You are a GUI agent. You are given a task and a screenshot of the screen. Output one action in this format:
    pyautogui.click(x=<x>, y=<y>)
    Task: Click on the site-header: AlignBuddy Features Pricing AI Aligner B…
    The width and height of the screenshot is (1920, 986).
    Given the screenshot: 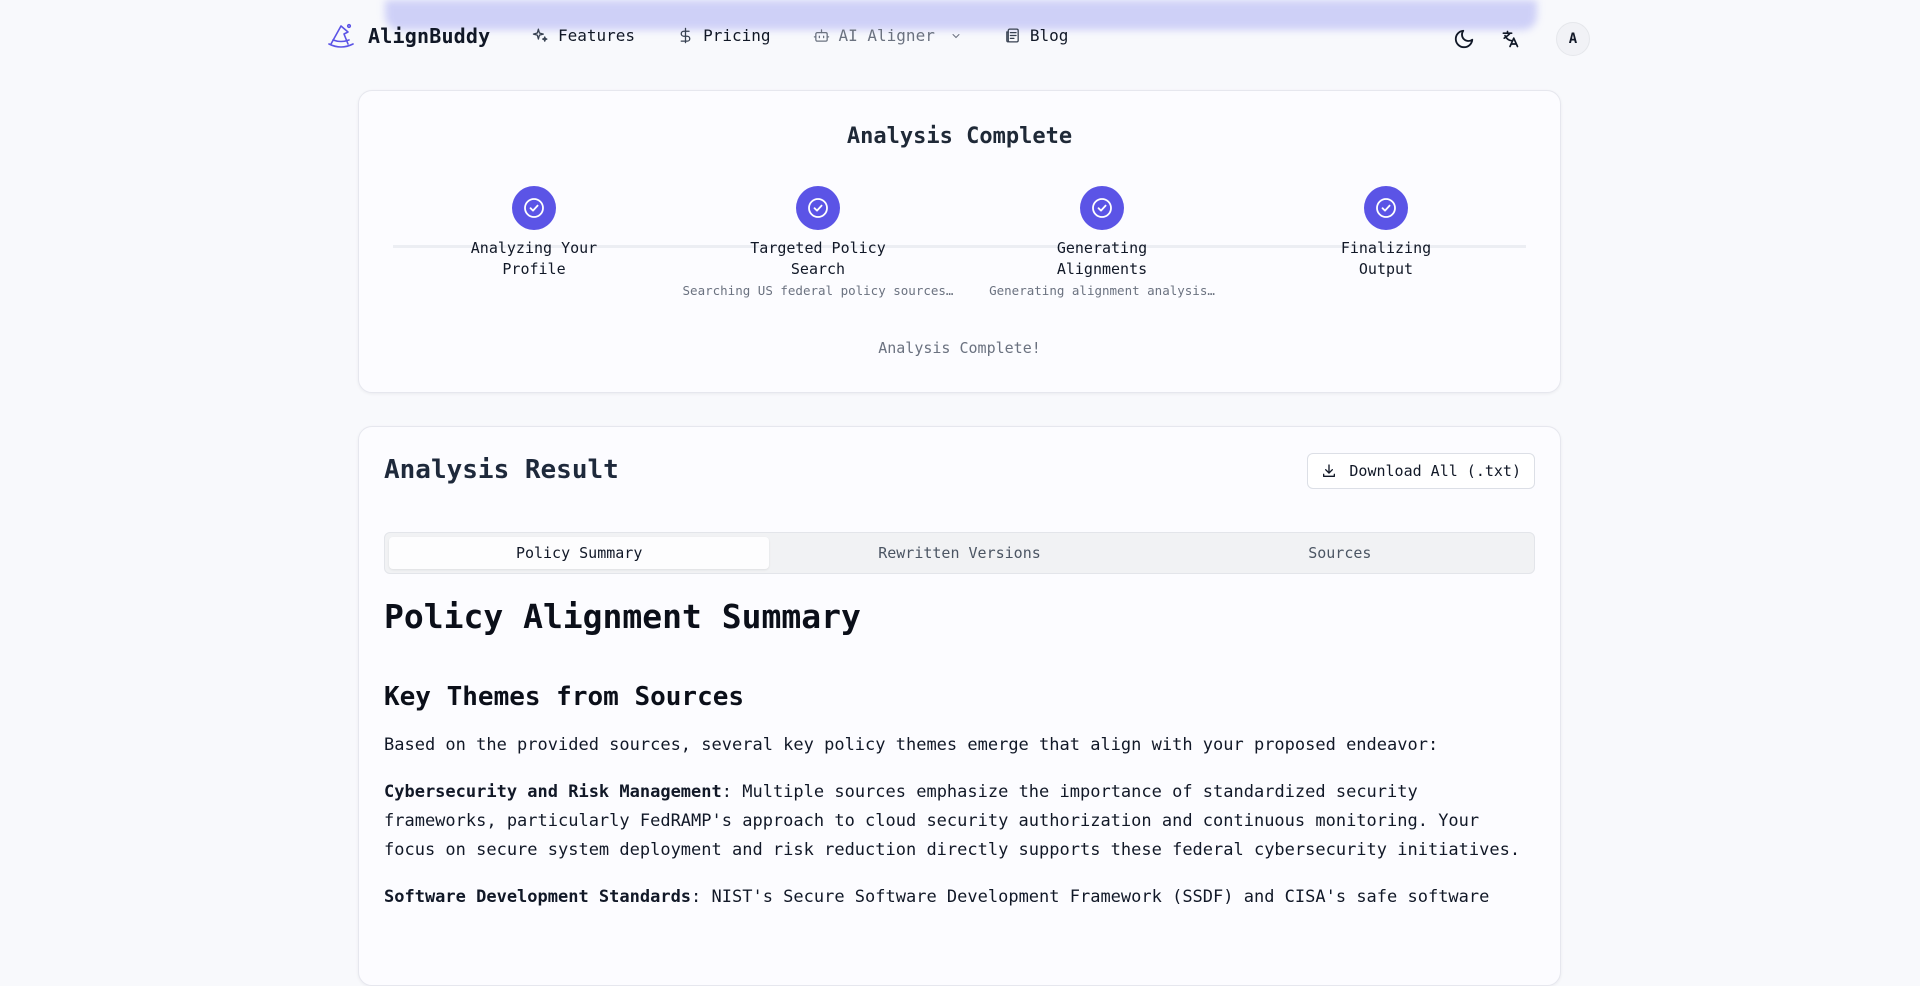 What is the action you would take?
    pyautogui.click(x=960, y=38)
    